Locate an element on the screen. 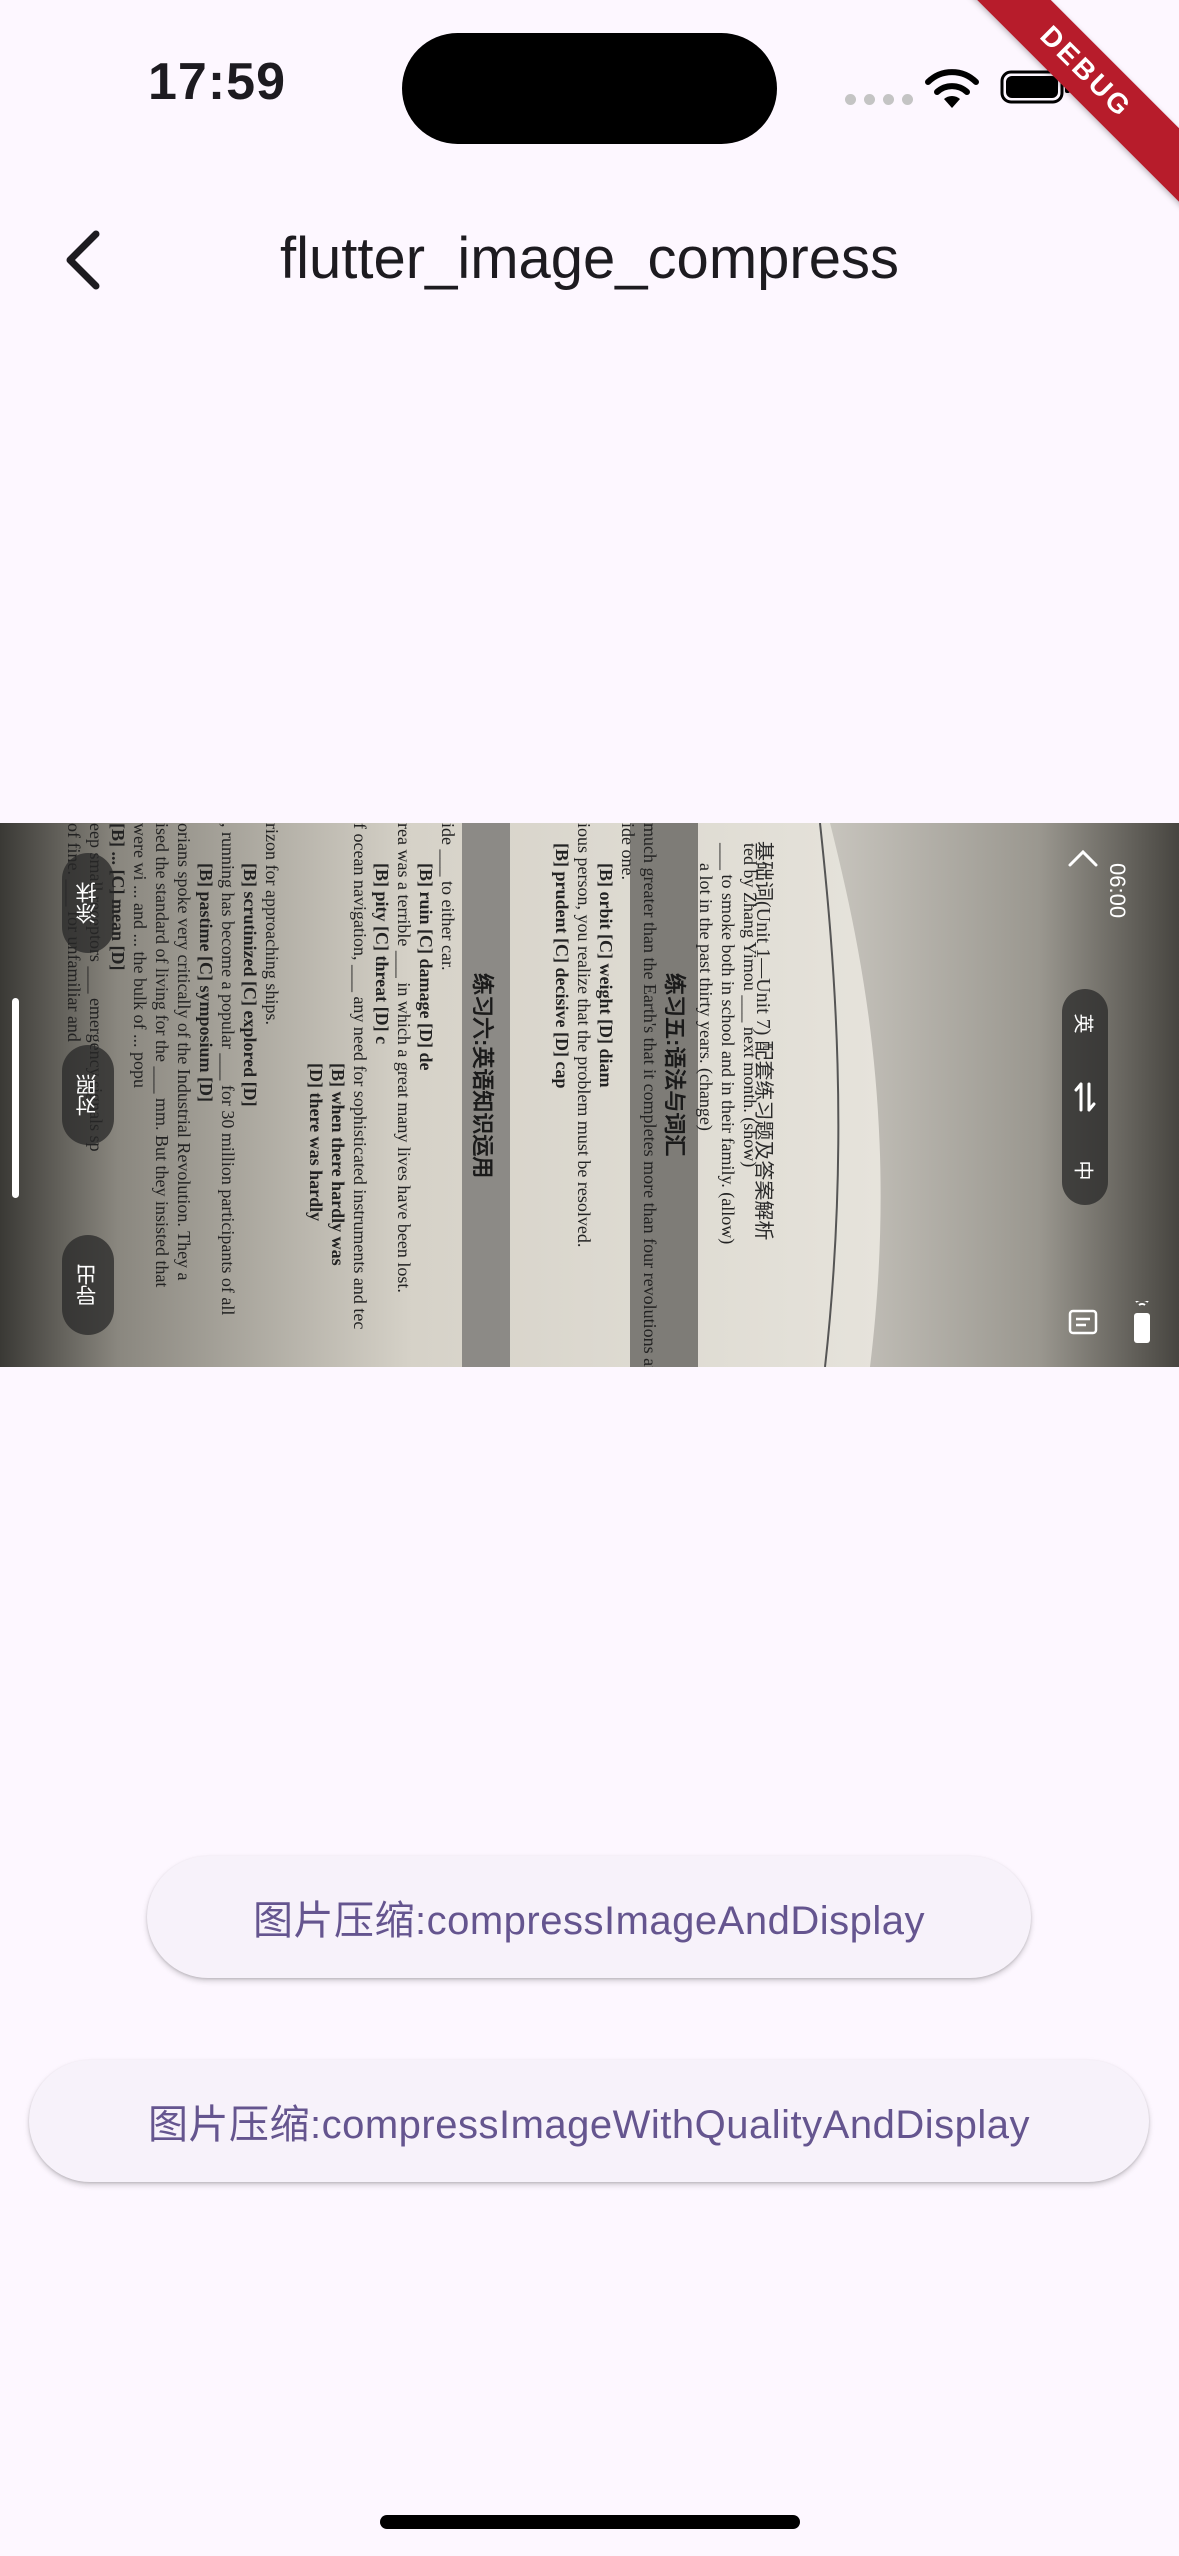 The image size is (1179, 2556). phone-battery-icon is located at coordinates (1142, 1322).